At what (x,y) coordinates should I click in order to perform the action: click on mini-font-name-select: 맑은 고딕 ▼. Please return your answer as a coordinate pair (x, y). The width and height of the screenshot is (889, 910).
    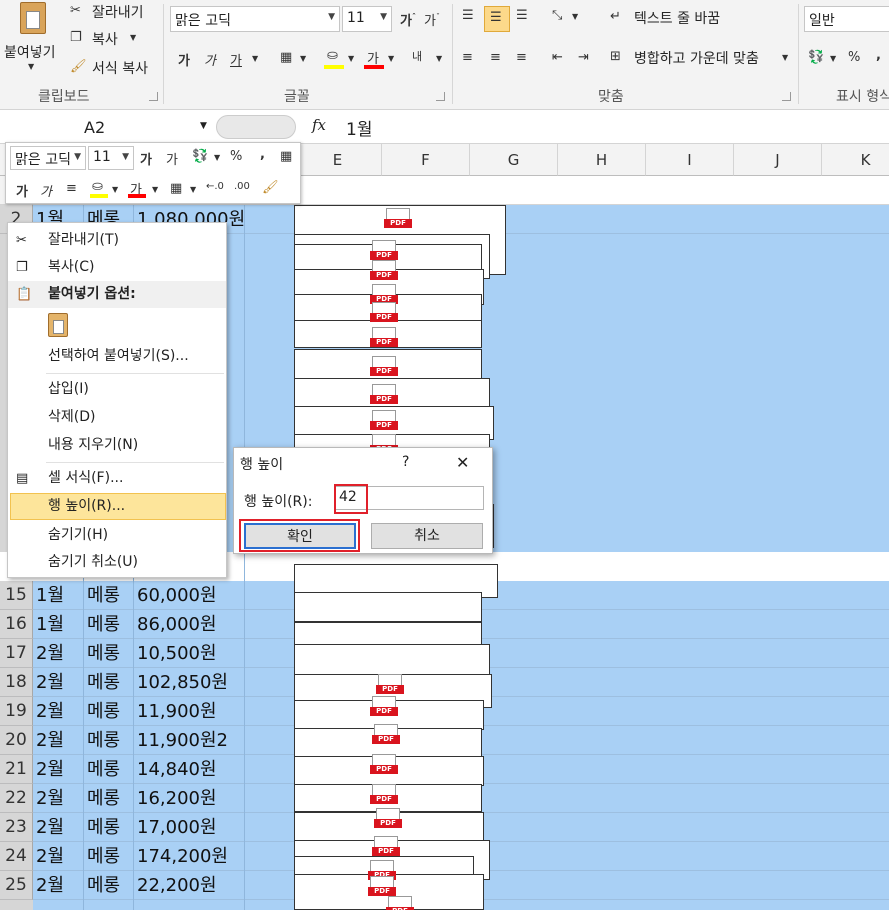
    Looking at the image, I should click on (48, 158).